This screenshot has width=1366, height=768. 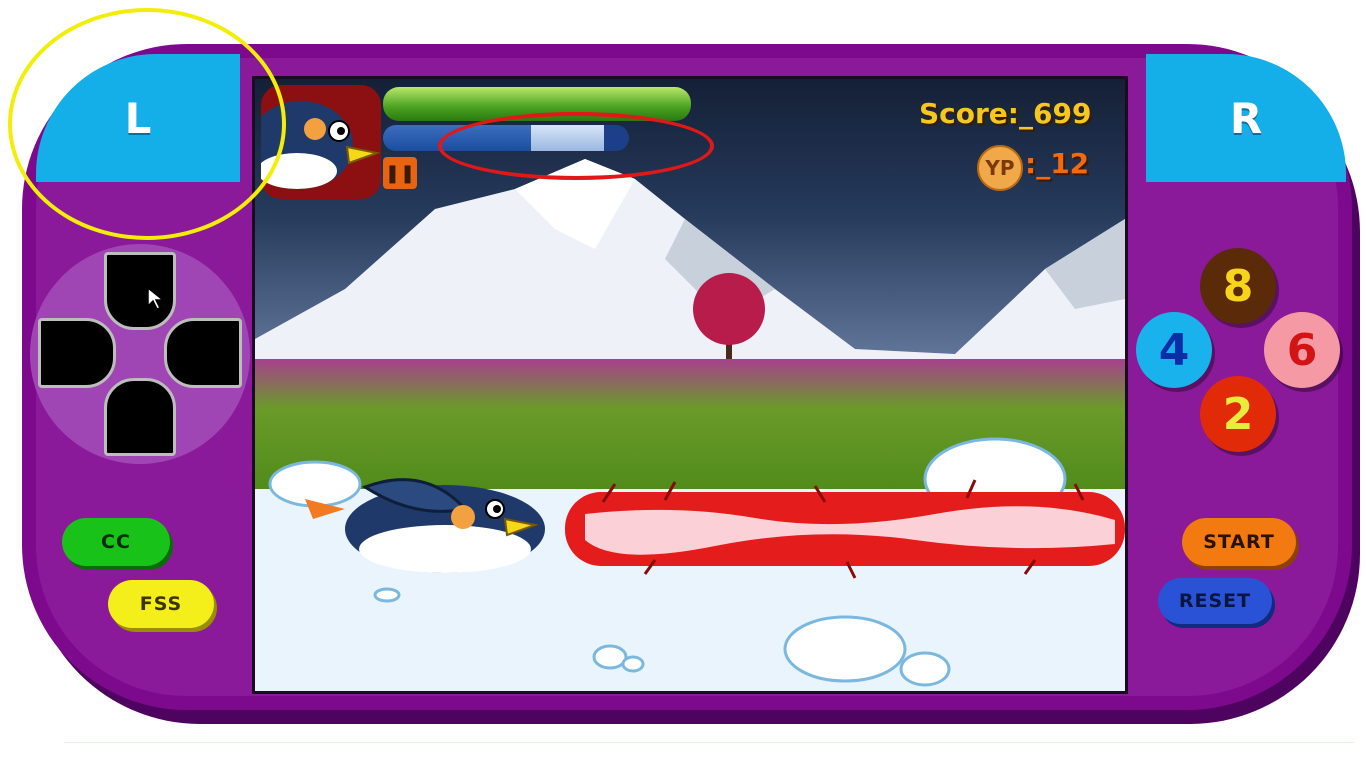 What do you see at coordinates (116, 542) in the screenshot?
I see `cc-button: CC` at bounding box center [116, 542].